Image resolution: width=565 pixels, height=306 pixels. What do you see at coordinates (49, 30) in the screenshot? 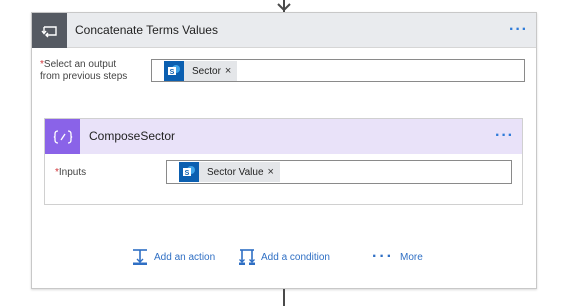
I see `loop-icon` at bounding box center [49, 30].